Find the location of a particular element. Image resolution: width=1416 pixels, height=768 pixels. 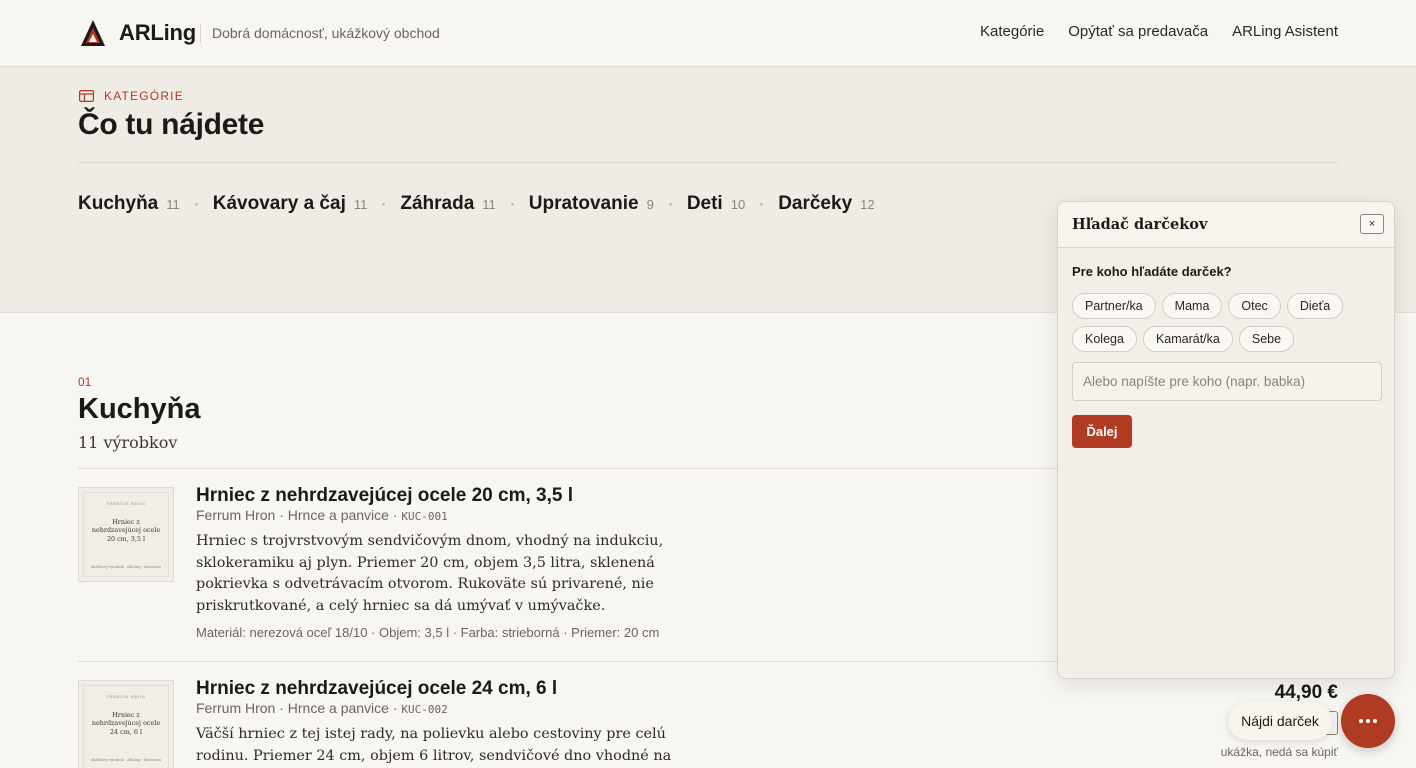

recipient-question: Pre koho hľadáte darček? is located at coordinates (1152, 271).